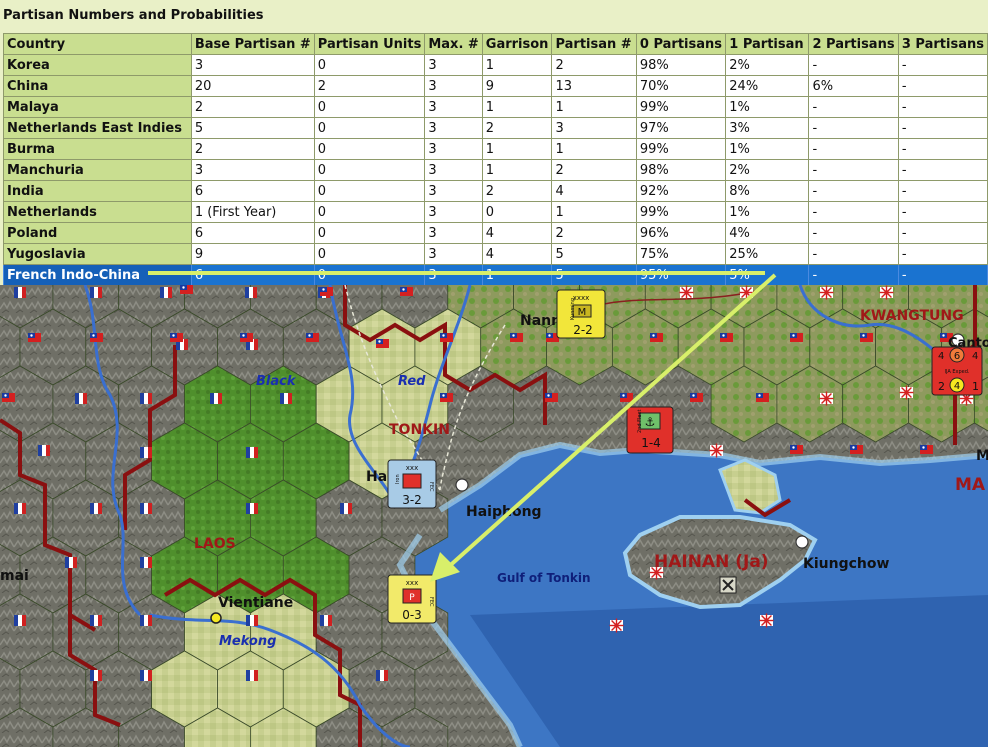 The image size is (988, 747). Describe the element at coordinates (453, 44) in the screenshot. I see `column-header-max: Max. #` at that location.